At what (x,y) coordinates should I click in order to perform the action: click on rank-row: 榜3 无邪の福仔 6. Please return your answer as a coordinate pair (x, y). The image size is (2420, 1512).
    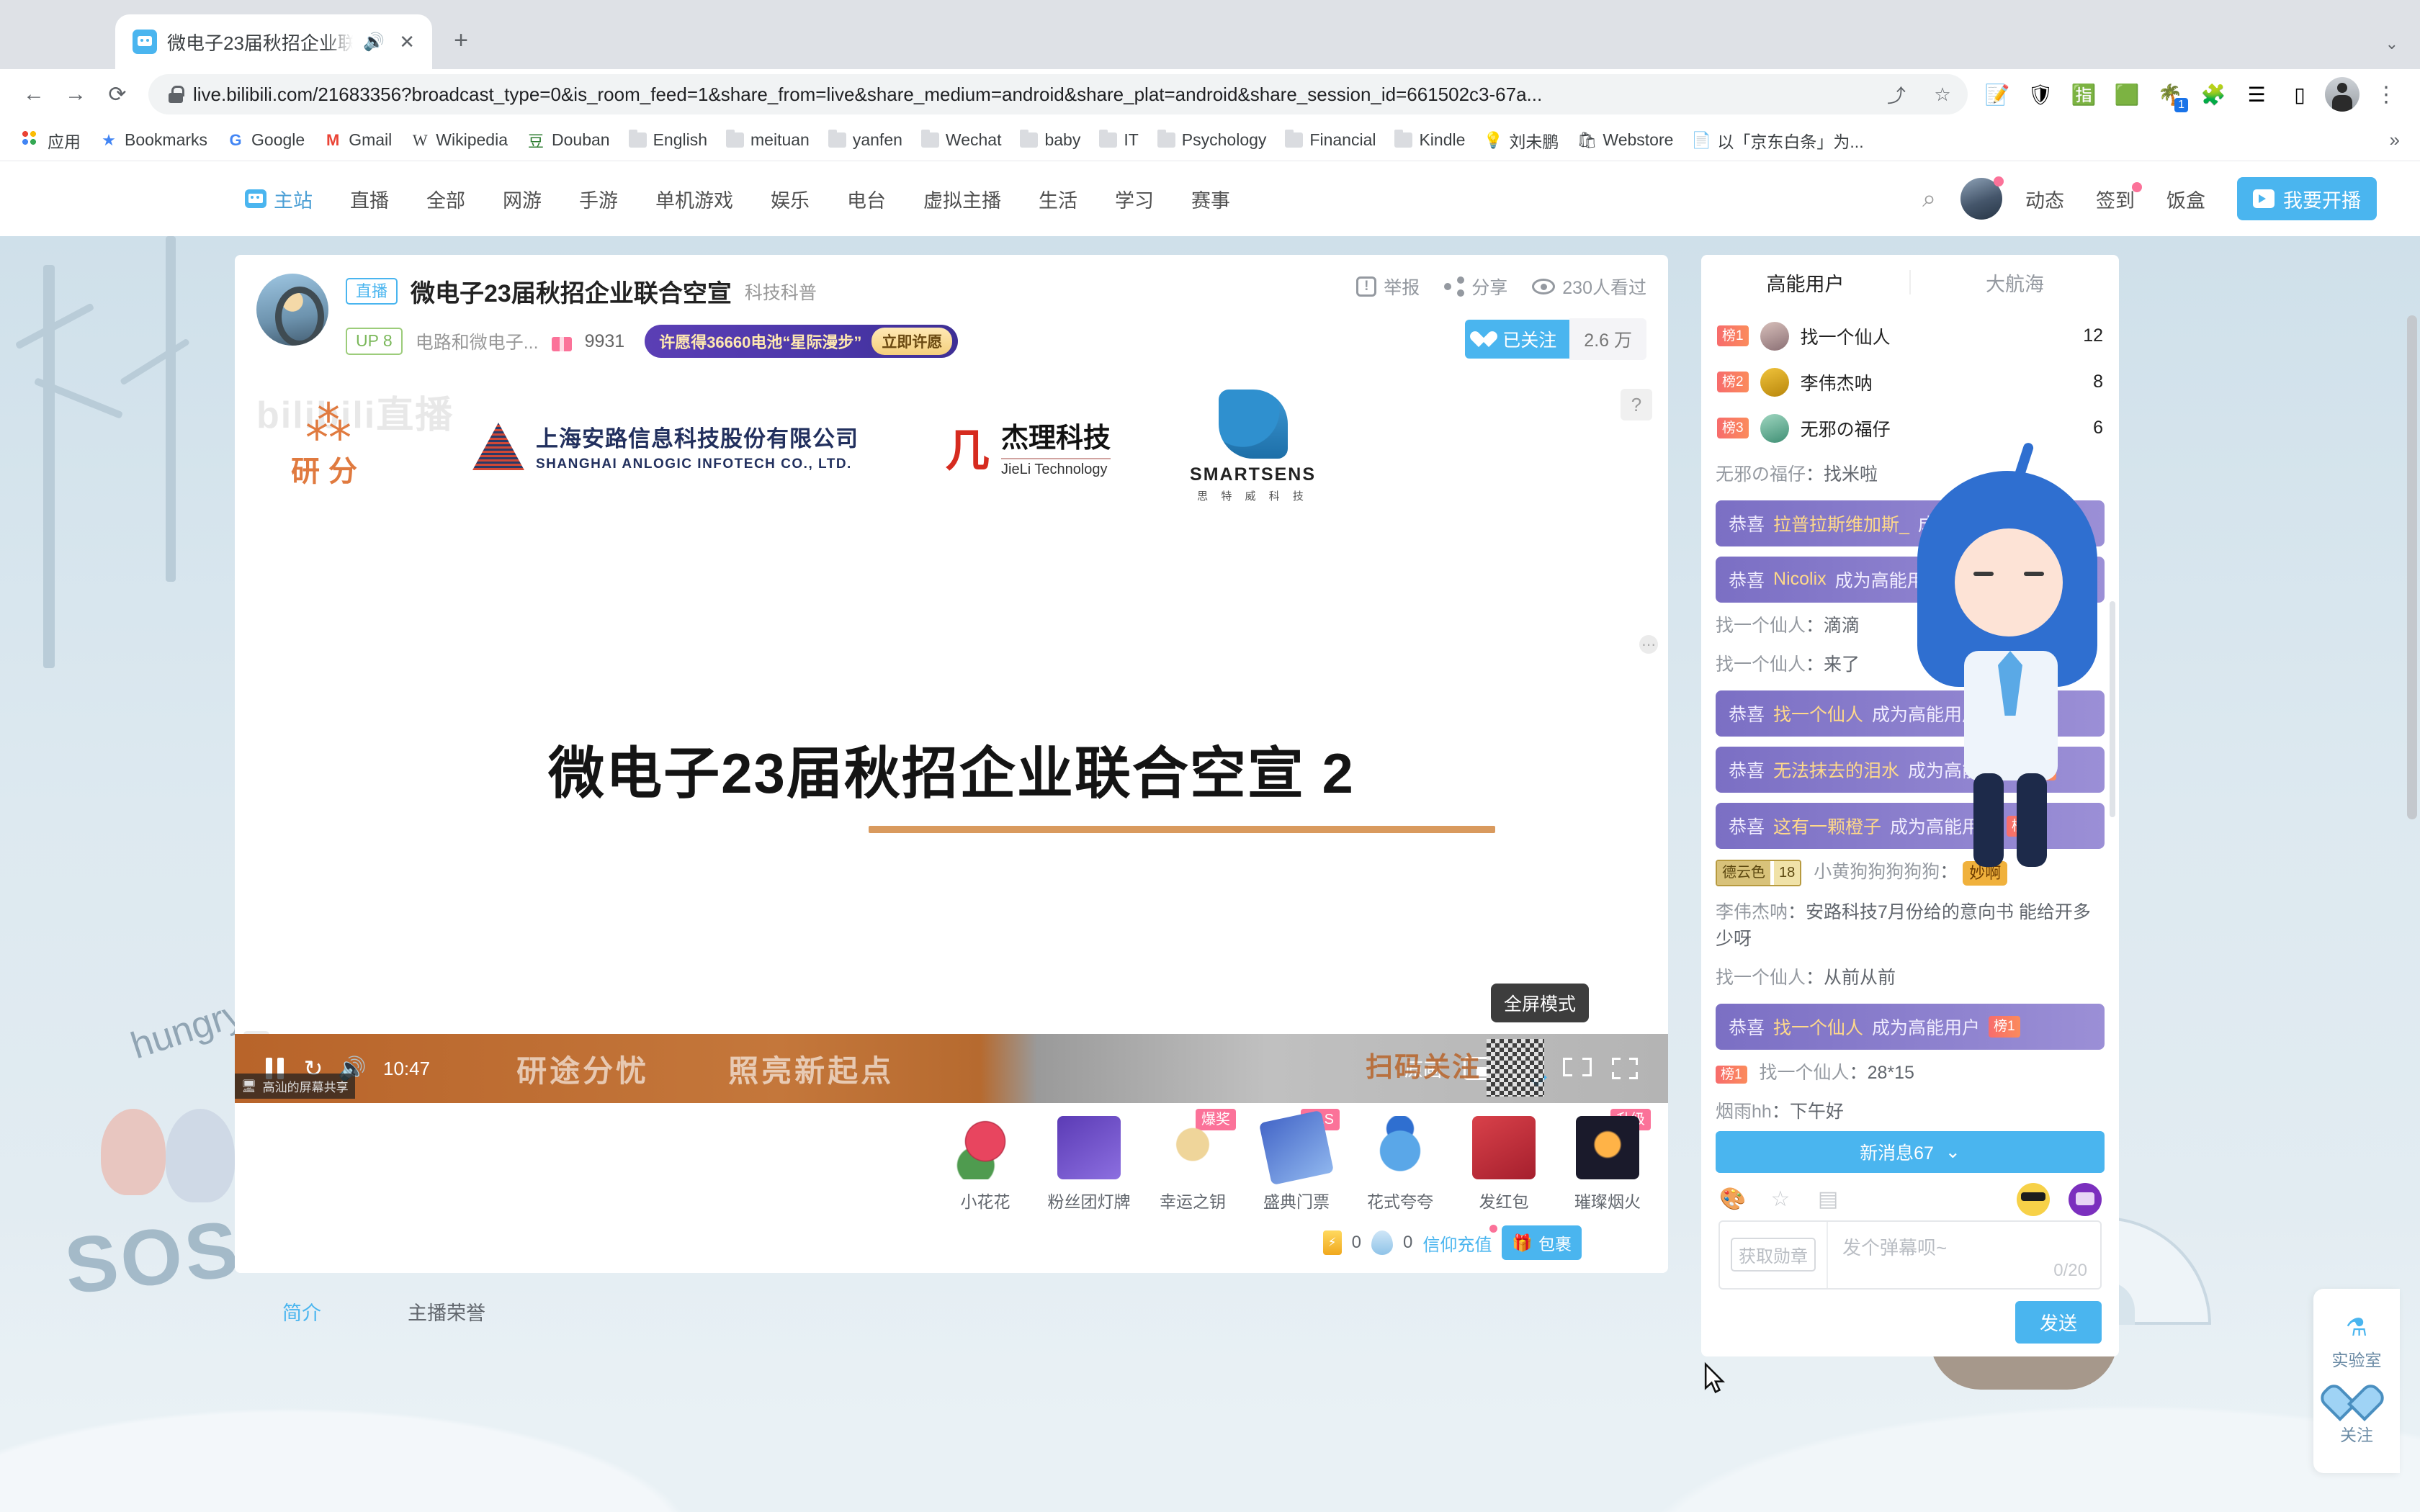
    Looking at the image, I should click on (1910, 428).